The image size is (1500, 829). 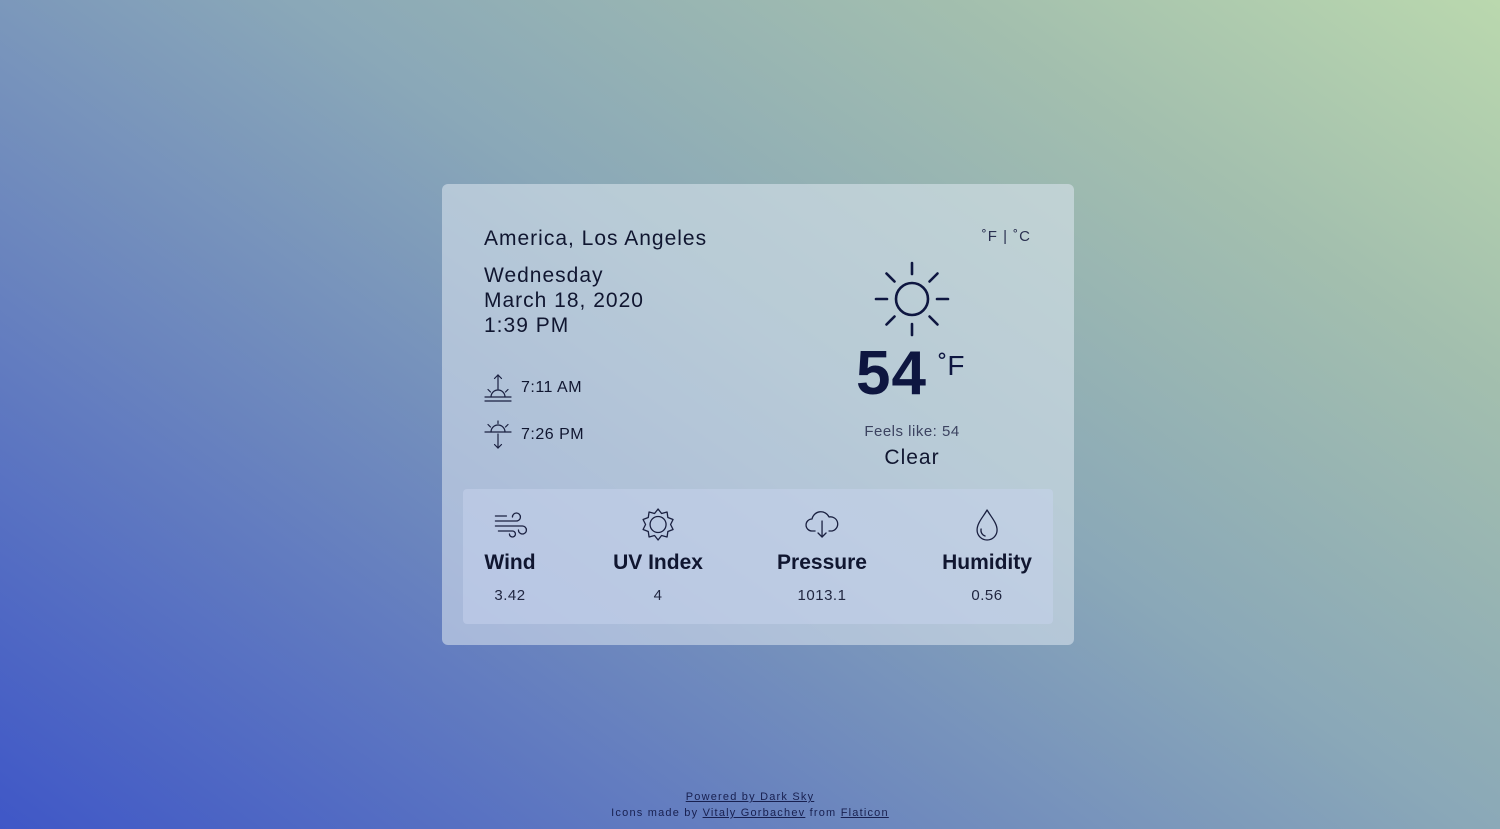 I want to click on stat-wind: Wind 3.42, so click(x=510, y=555).